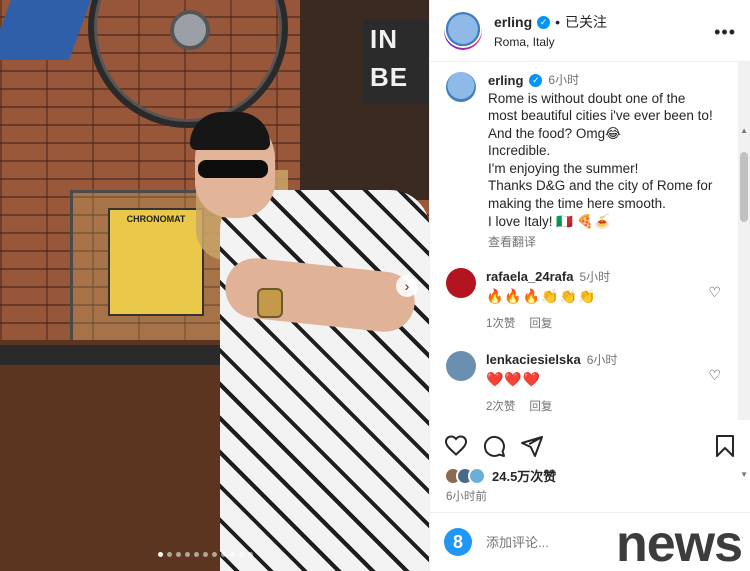  I want to click on emoji-button: 8, so click(458, 542).